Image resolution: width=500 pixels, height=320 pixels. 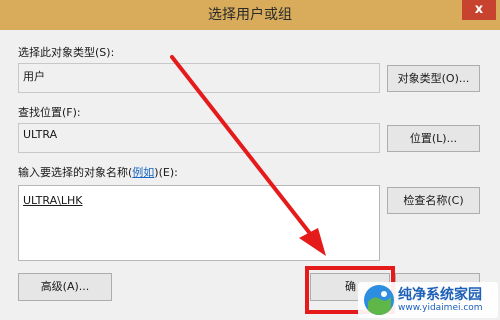 I want to click on watermark-logo: 纯净系统家园 www.yidaimei.com, so click(x=428, y=300).